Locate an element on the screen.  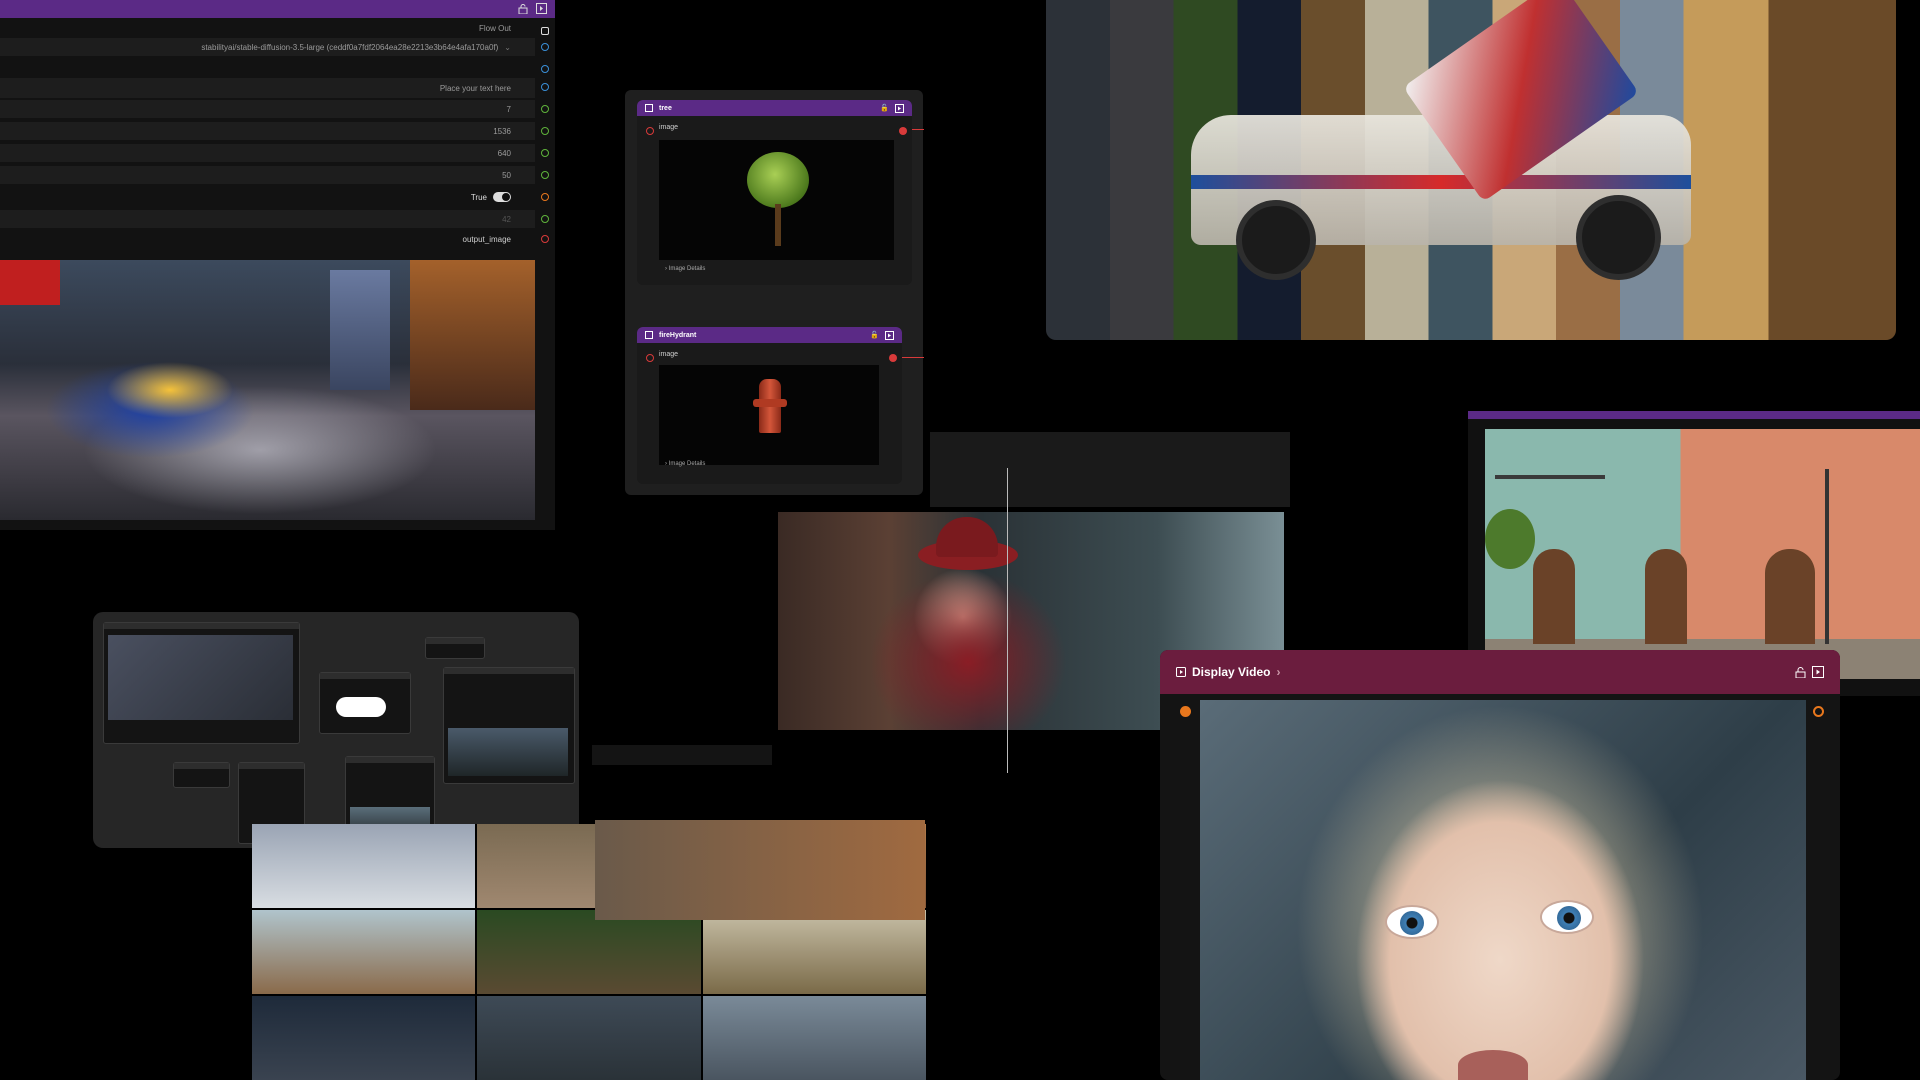
grid-car-mountain is located at coordinates (589, 1038).